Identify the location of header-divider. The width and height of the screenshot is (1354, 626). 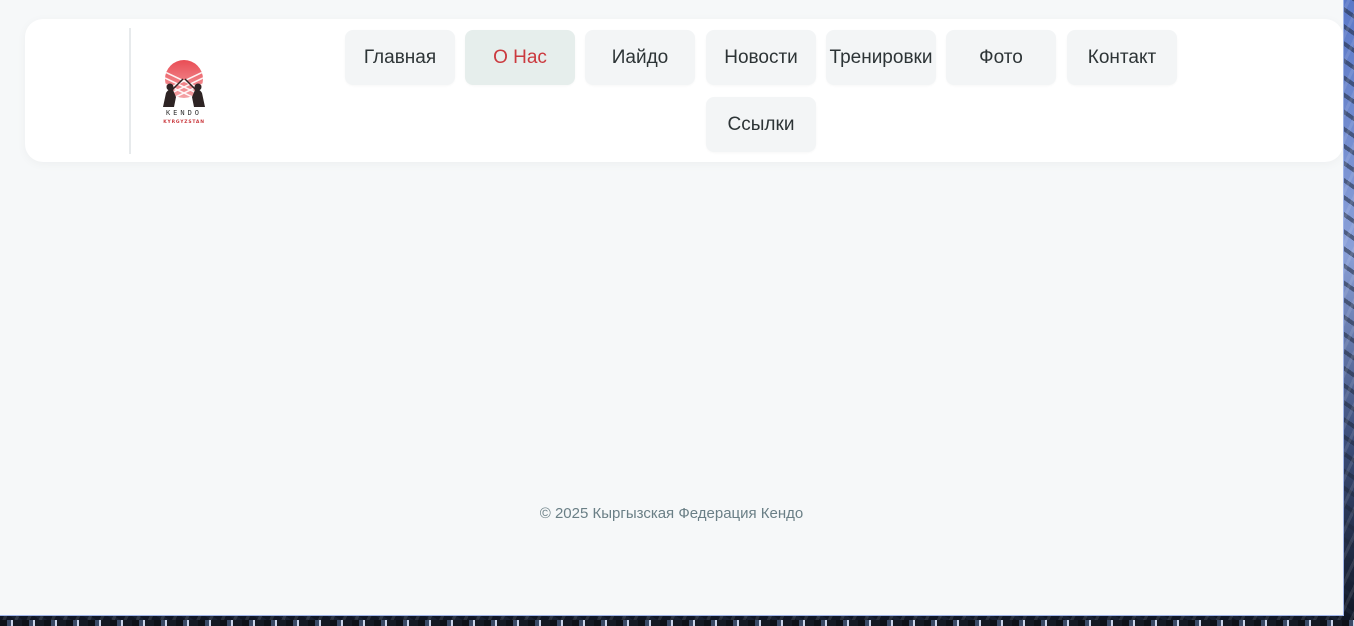
(130, 91).